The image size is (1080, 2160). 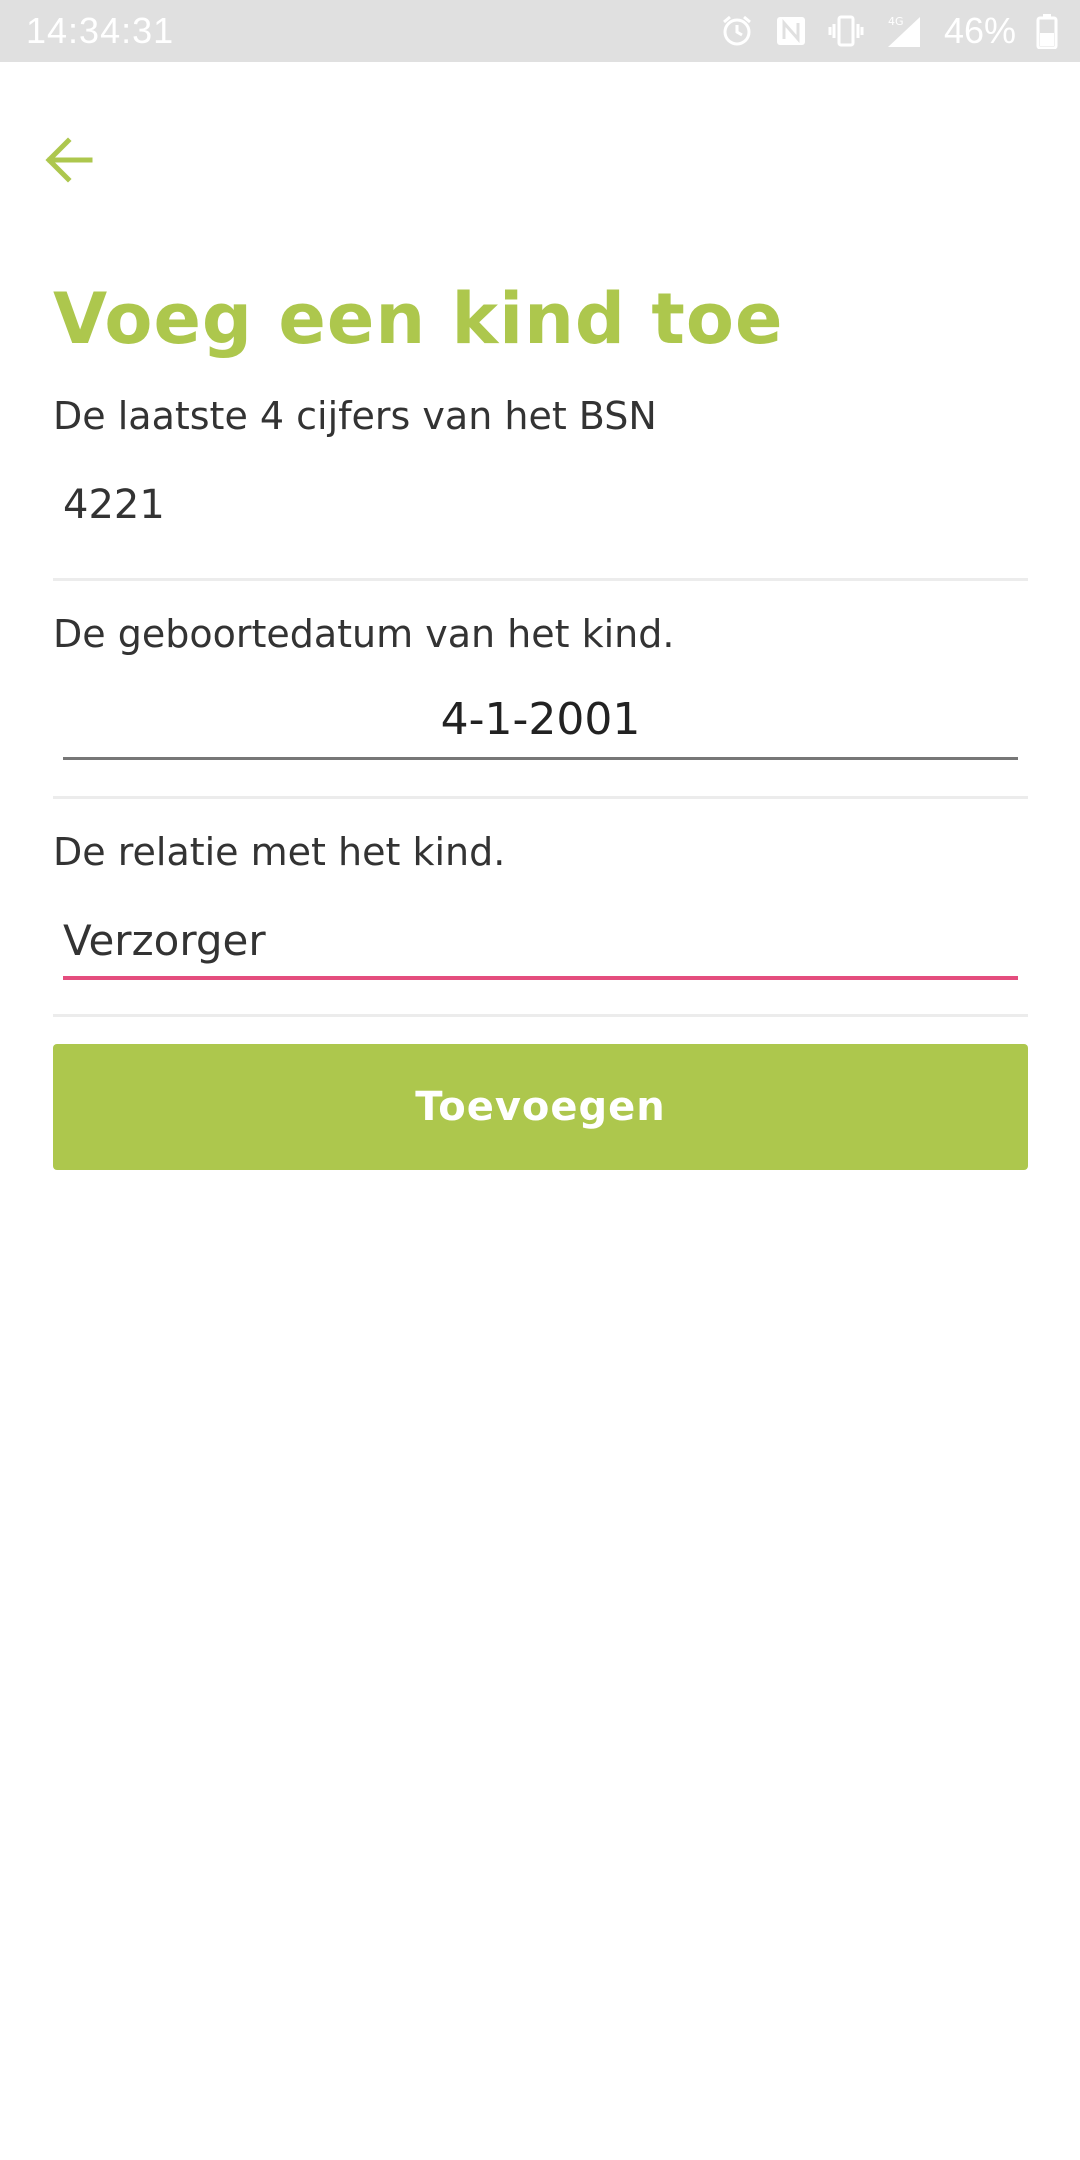 What do you see at coordinates (114, 505) in the screenshot?
I see `bsn-input: 4221` at bounding box center [114, 505].